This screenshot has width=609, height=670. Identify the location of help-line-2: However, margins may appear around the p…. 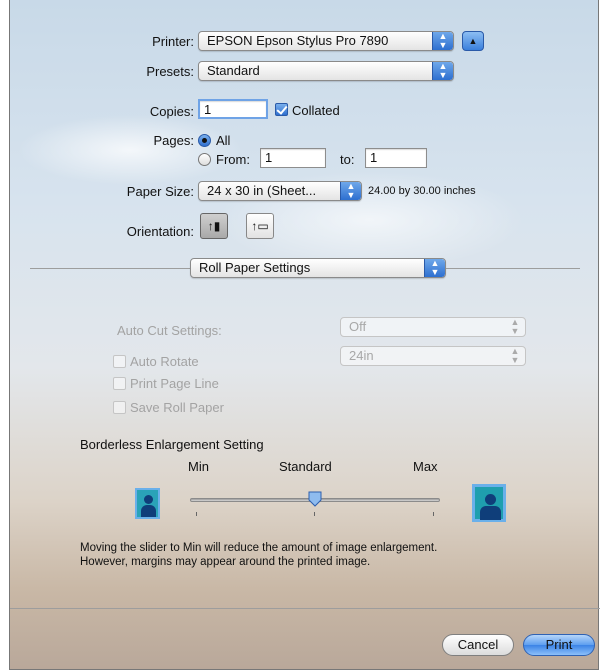
(225, 562).